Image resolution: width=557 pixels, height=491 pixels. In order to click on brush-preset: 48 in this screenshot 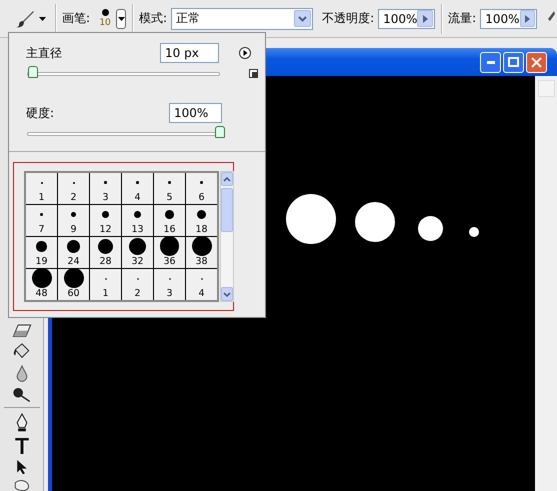, I will do `click(41, 284)`.